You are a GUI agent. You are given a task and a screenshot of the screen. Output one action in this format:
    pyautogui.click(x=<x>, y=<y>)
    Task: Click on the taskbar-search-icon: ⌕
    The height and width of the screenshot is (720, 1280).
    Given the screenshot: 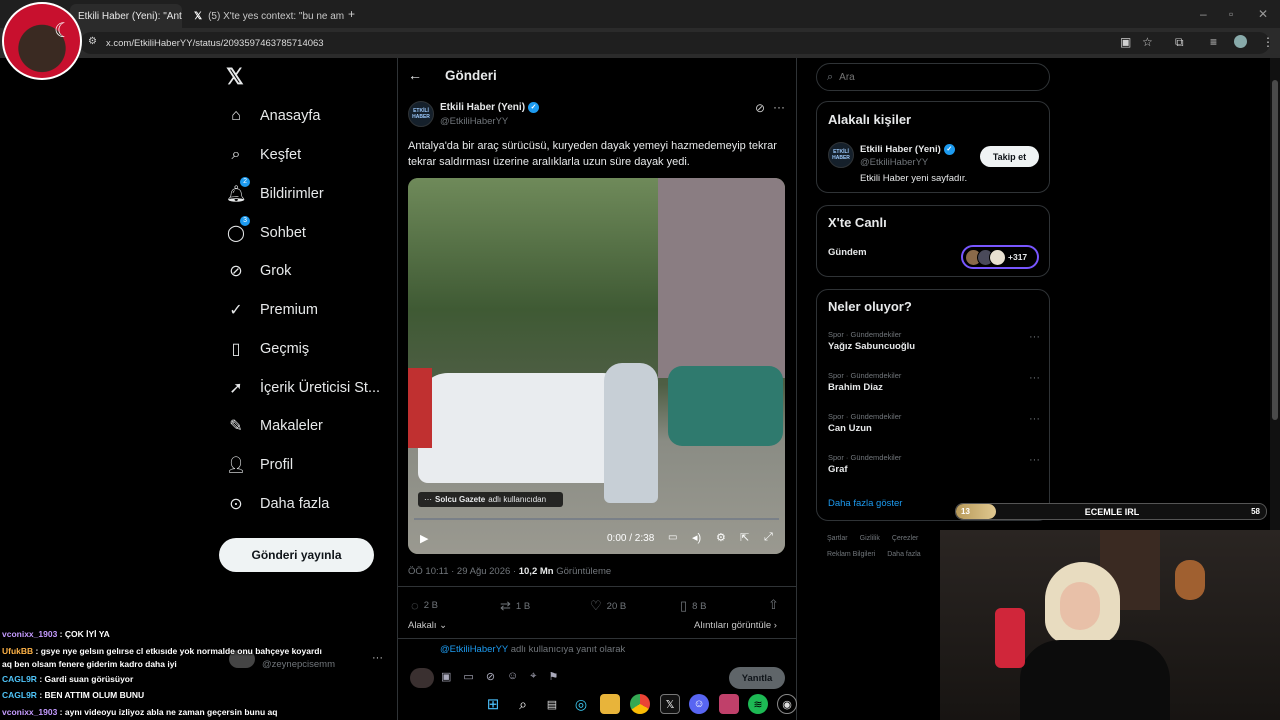 What is the action you would take?
    pyautogui.click(x=523, y=704)
    